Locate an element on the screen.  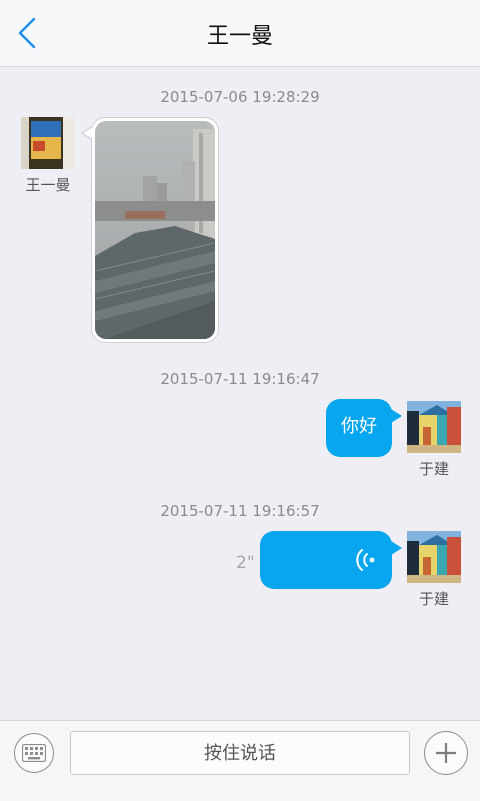
image-message is located at coordinates (150, 230).